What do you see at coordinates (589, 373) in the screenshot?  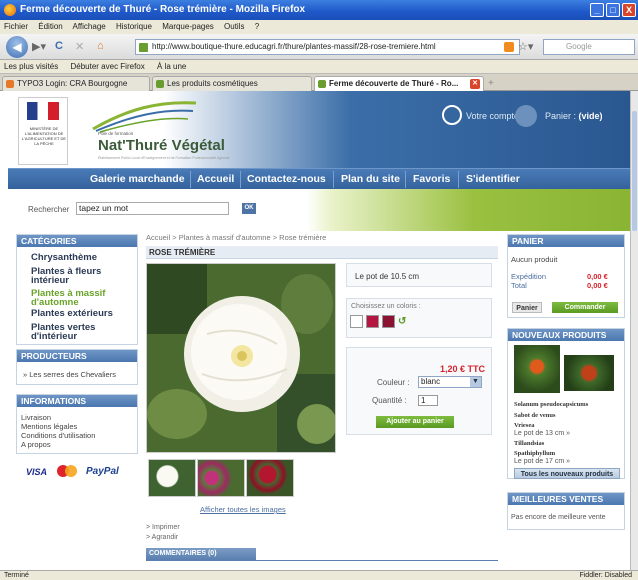 I see `new-product-image-sabot` at bounding box center [589, 373].